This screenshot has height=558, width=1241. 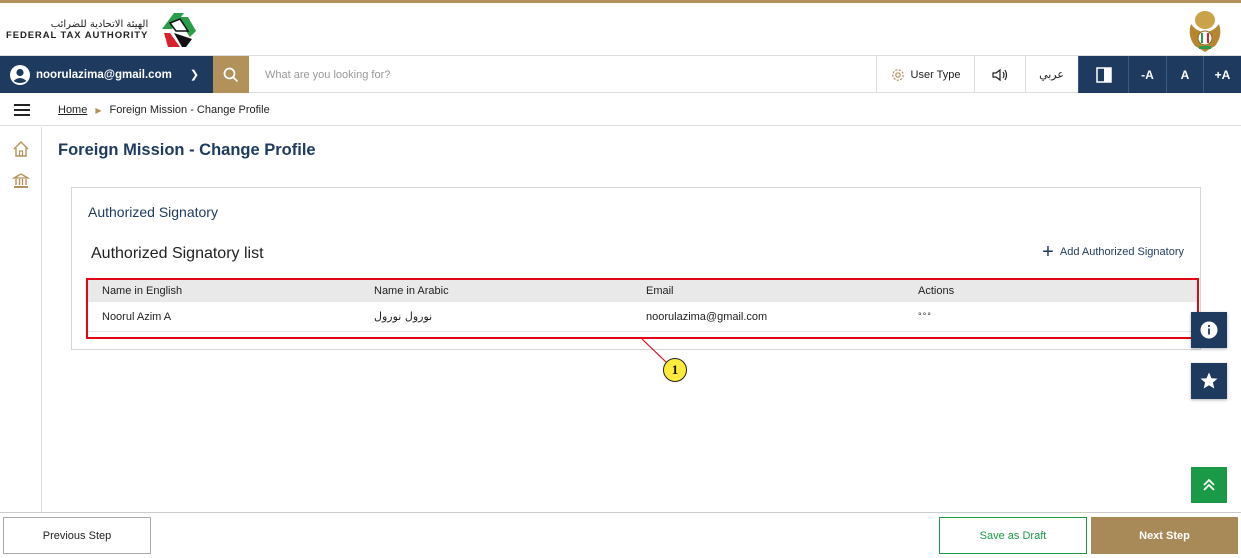 I want to click on info-icon, so click(x=1209, y=330).